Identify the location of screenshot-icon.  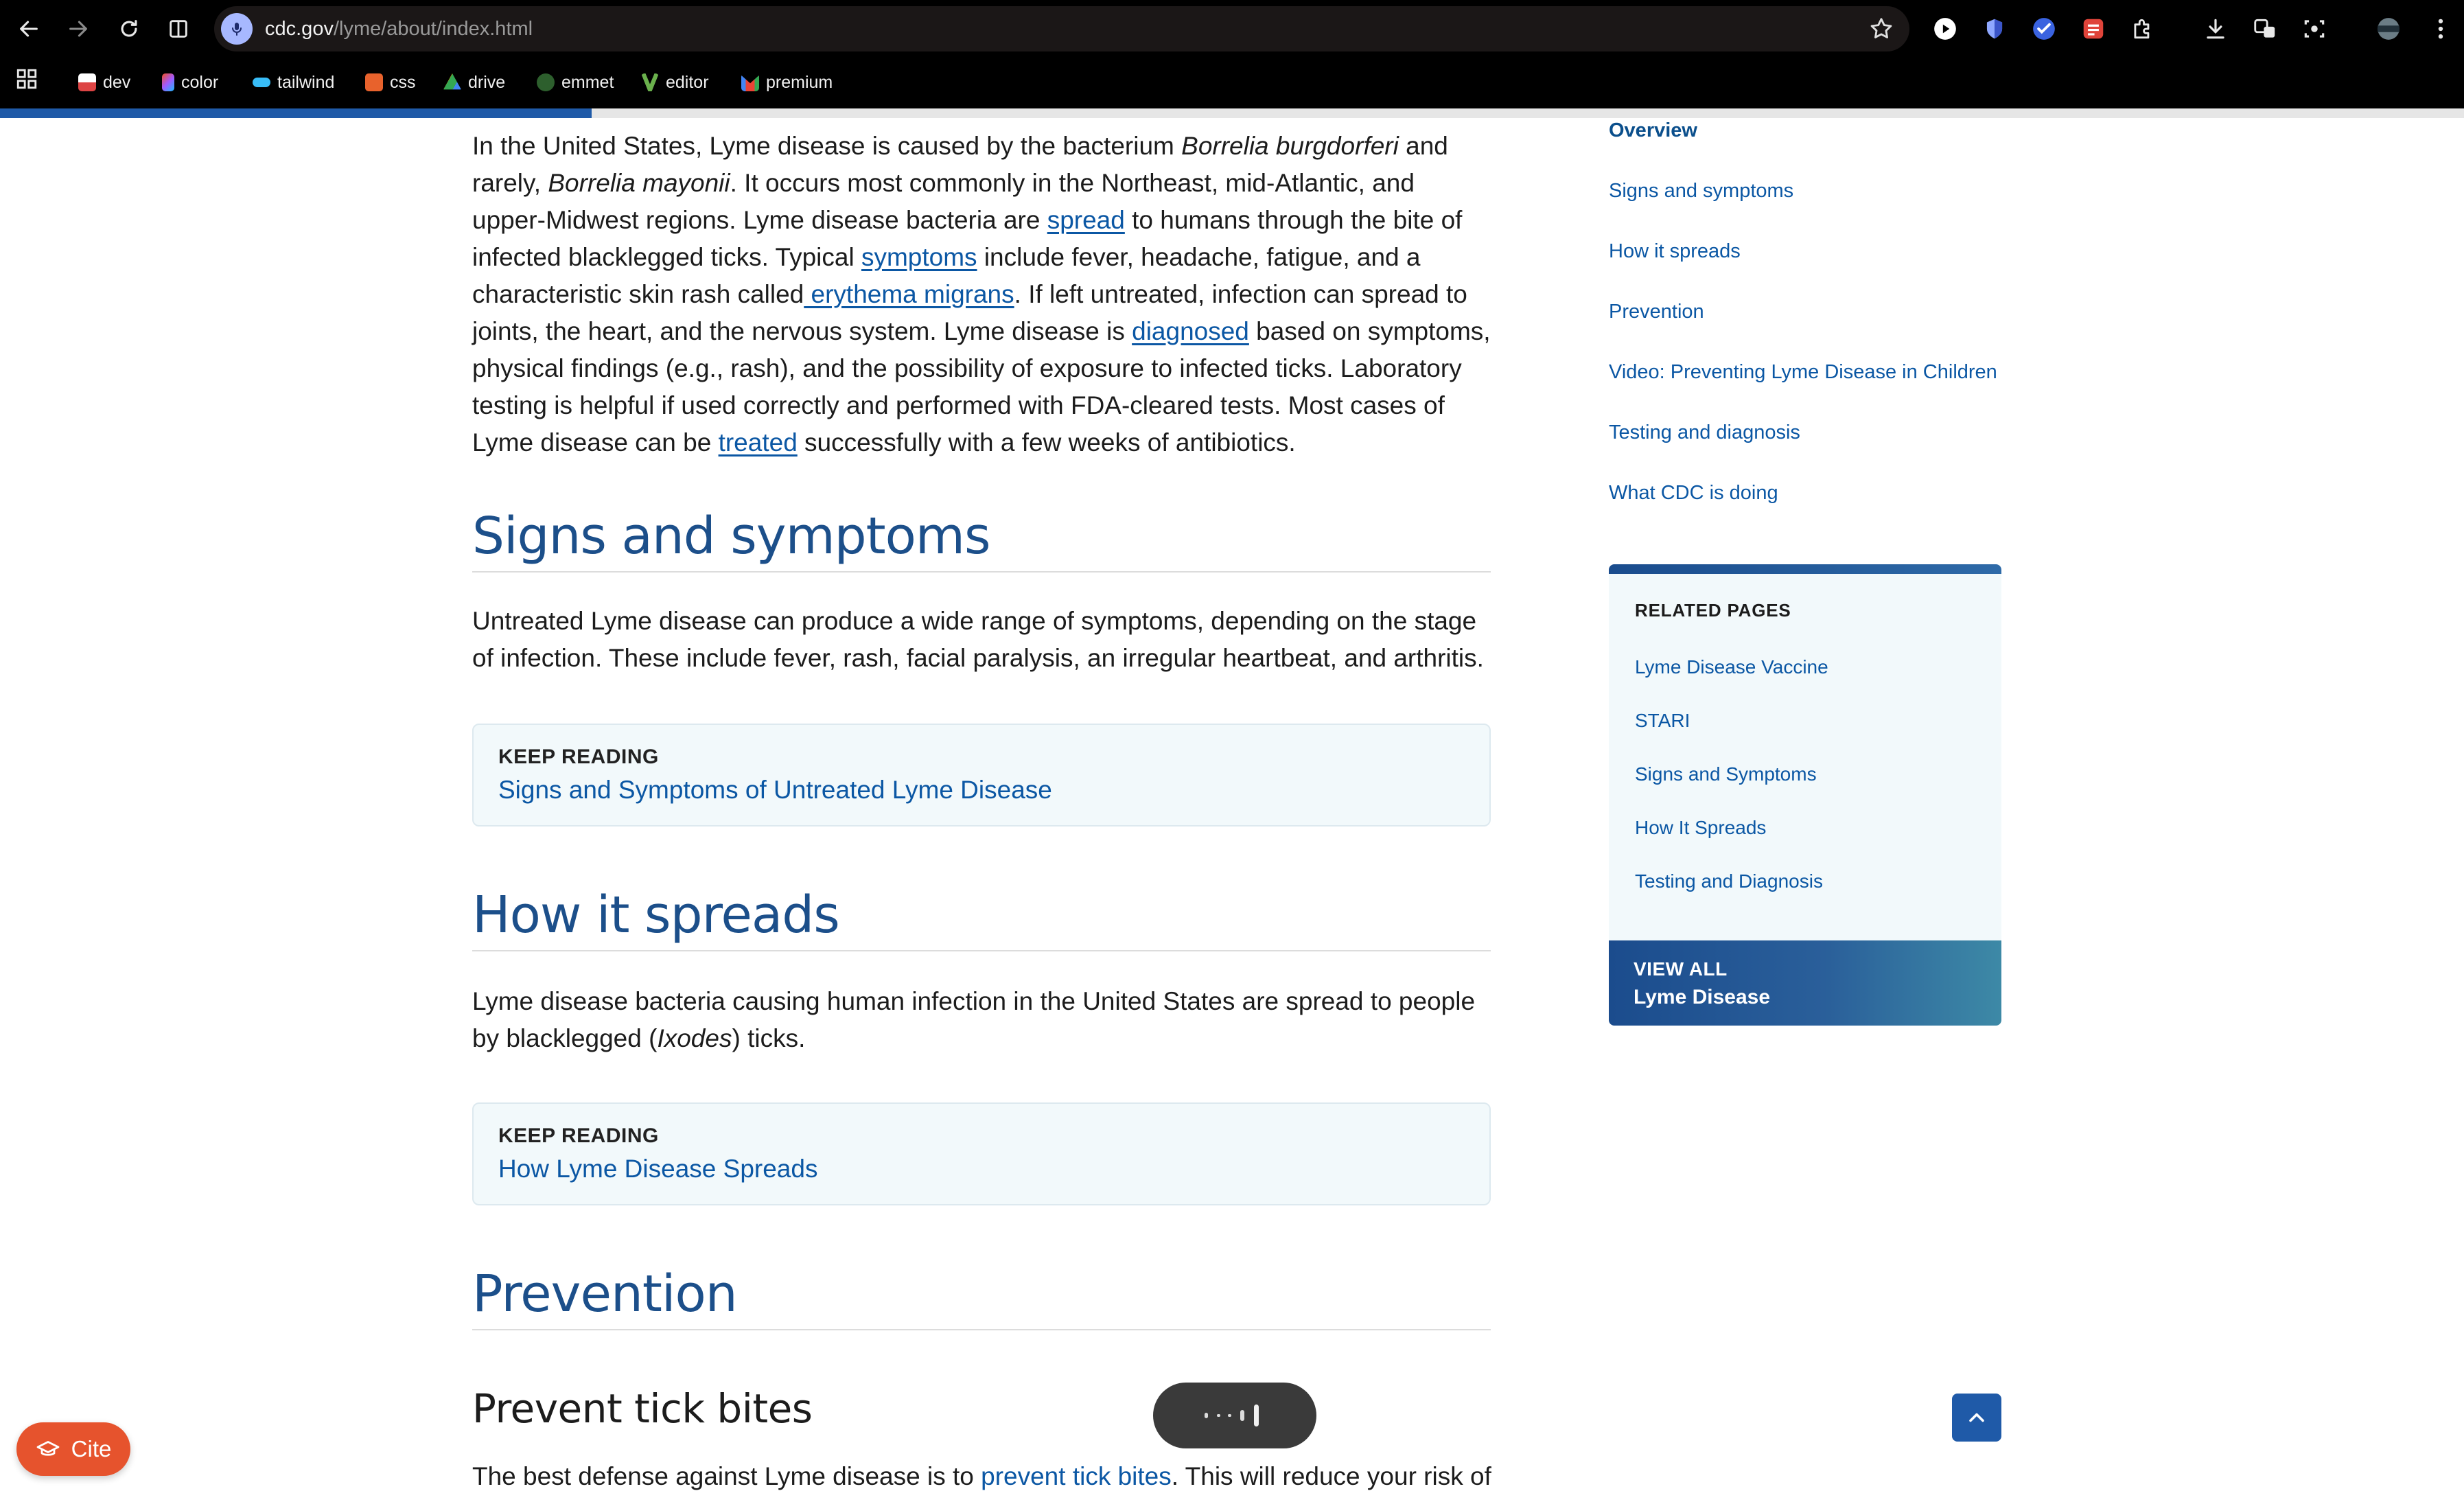
(2314, 29).